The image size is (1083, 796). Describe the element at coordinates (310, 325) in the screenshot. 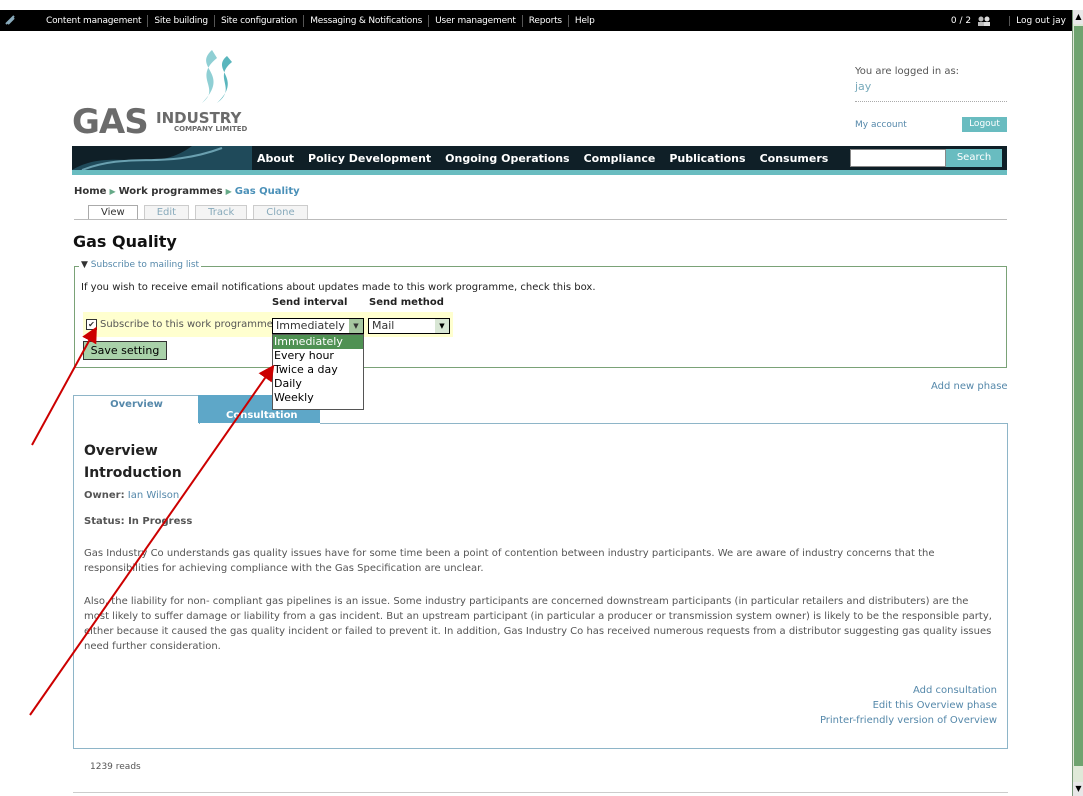

I see `send-interval-value: Immediately` at that location.